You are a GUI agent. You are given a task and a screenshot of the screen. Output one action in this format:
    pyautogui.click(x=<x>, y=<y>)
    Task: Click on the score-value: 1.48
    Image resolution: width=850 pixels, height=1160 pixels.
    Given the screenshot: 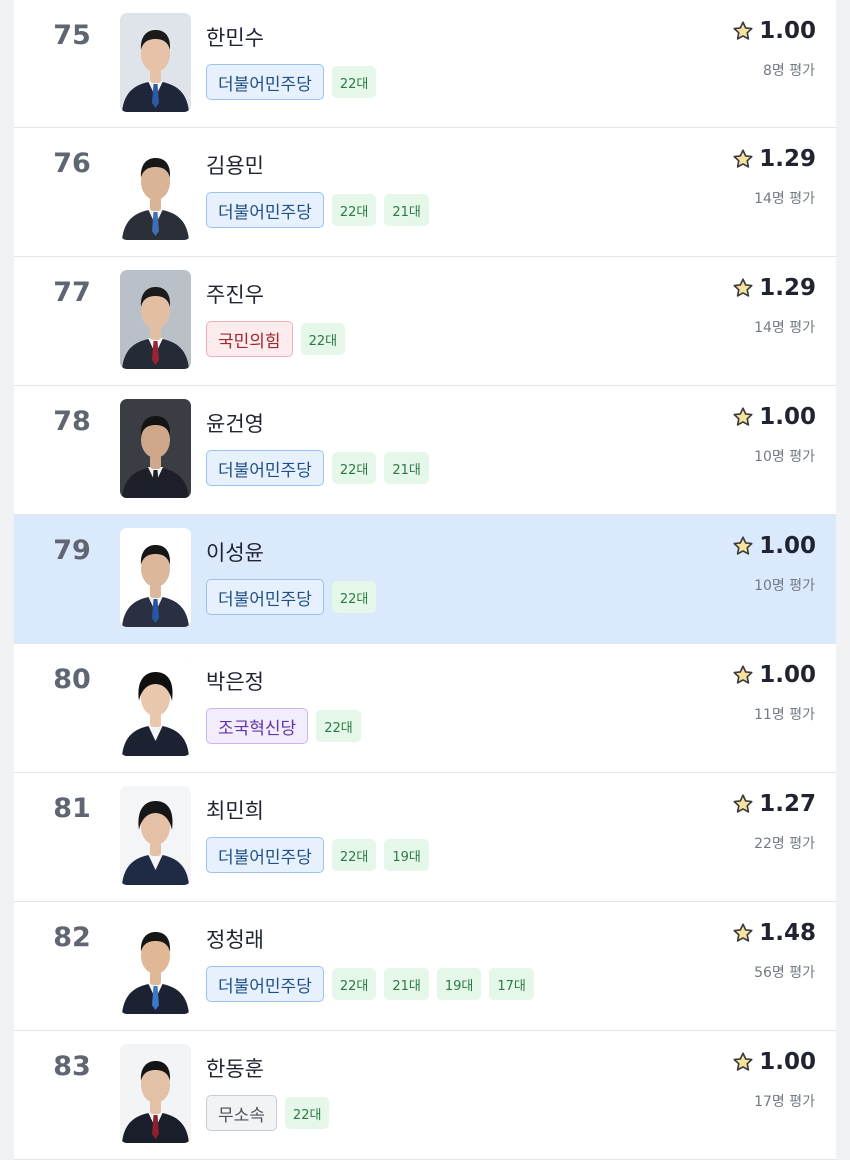 What is the action you would take?
    pyautogui.click(x=787, y=933)
    